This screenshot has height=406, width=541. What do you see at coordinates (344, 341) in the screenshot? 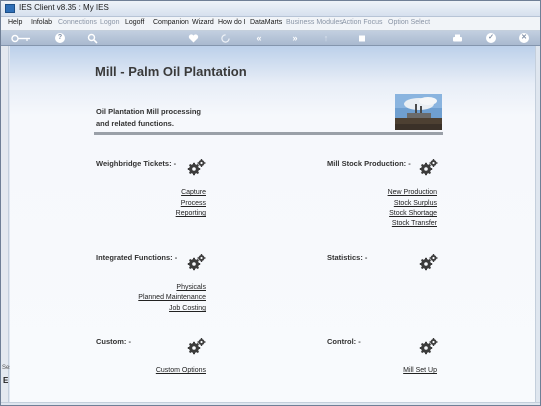
I see `section-control: Control: -` at bounding box center [344, 341].